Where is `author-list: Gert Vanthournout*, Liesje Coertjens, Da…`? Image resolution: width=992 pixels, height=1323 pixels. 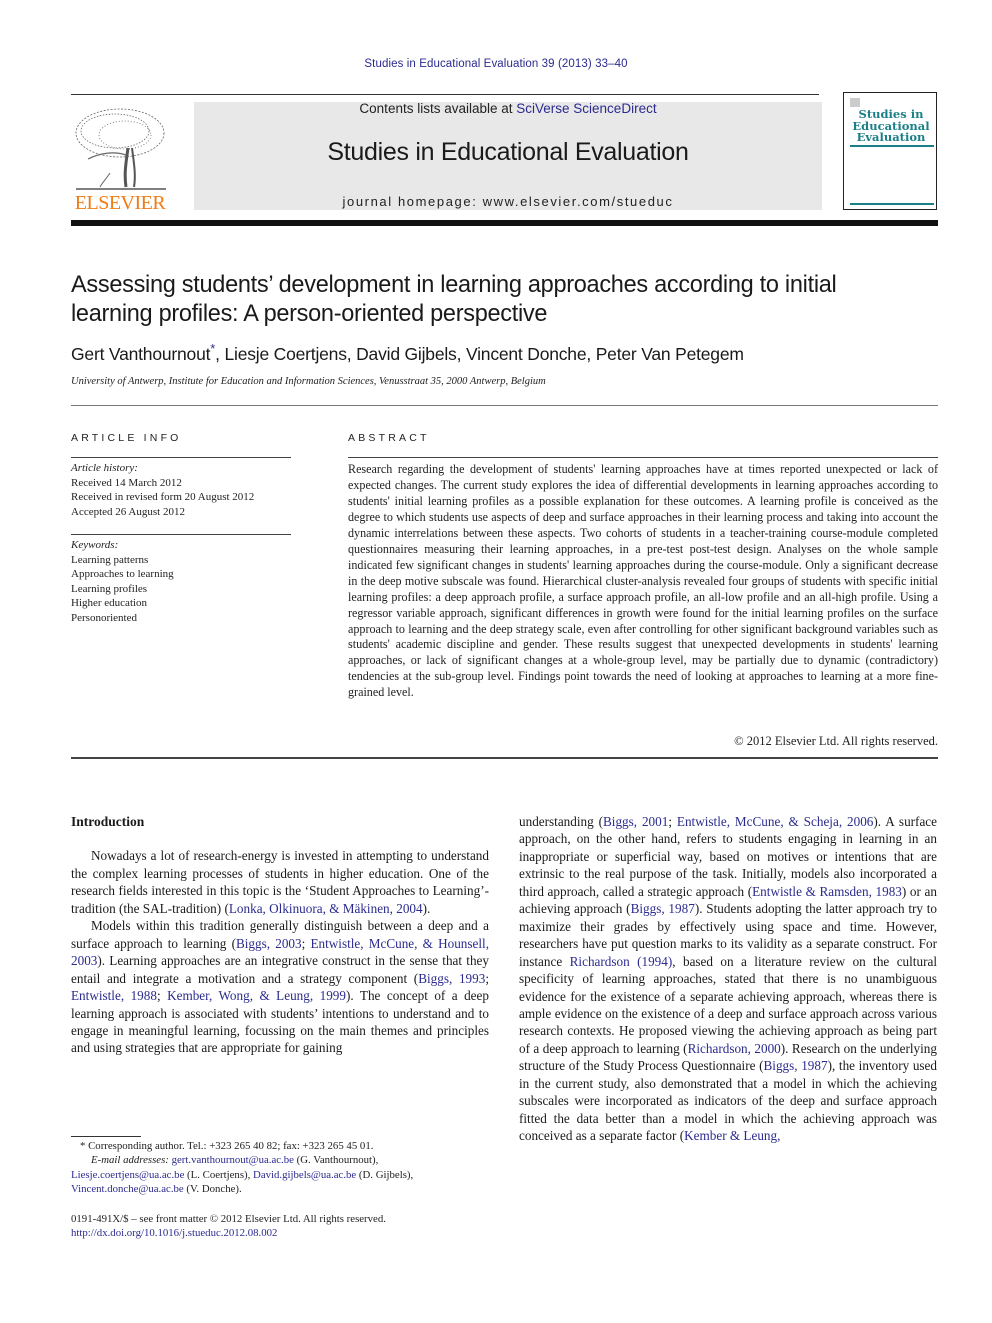
author-list: Gert Vanthournout*, Liesje Coertjens, Da… is located at coordinates (506, 353).